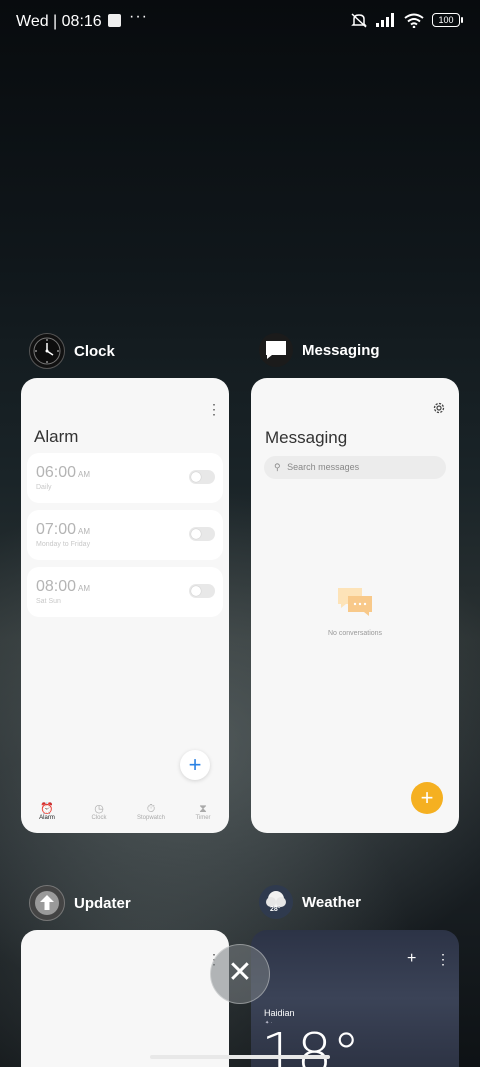 The image size is (480, 1067). What do you see at coordinates (276, 350) in the screenshot?
I see `messaging-app-icon` at bounding box center [276, 350].